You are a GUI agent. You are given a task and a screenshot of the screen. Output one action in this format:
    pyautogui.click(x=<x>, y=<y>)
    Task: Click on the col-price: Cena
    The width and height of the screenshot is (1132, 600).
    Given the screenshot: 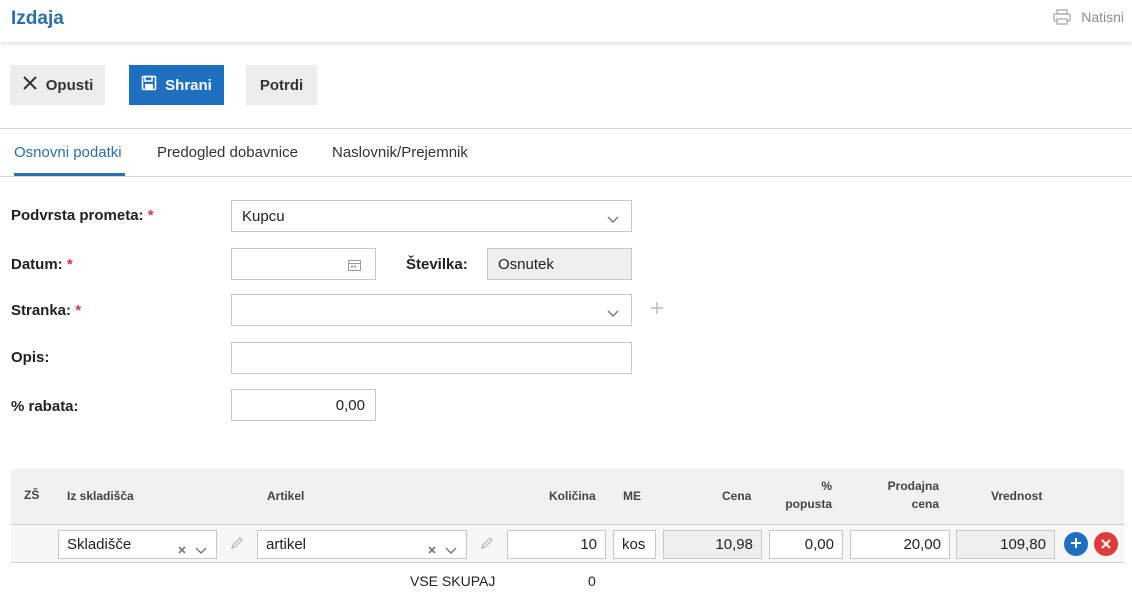 What is the action you would take?
    pyautogui.click(x=737, y=496)
    